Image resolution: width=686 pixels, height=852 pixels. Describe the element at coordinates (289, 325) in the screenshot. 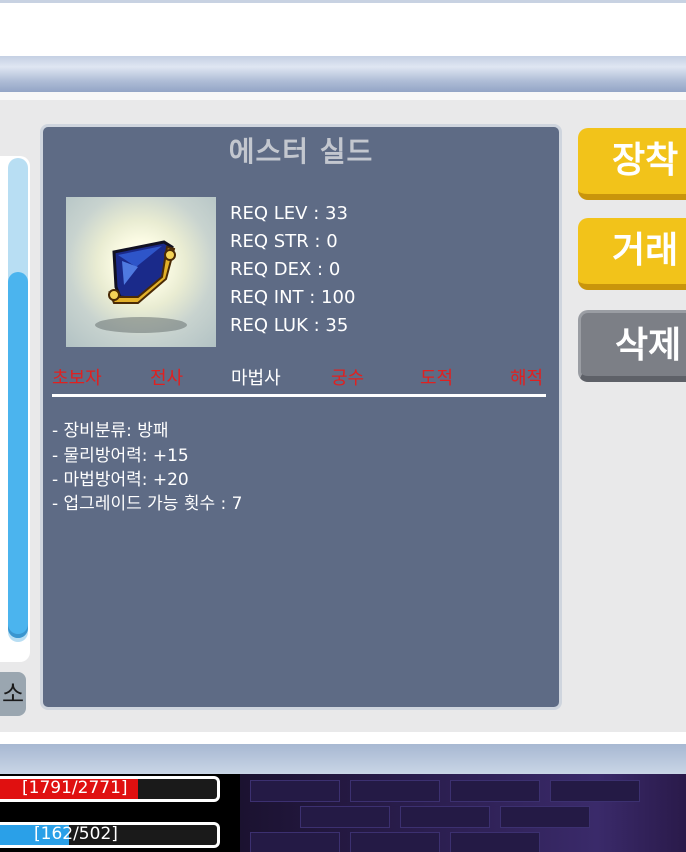

I see `req-luk: REQ LUK : 35` at that location.